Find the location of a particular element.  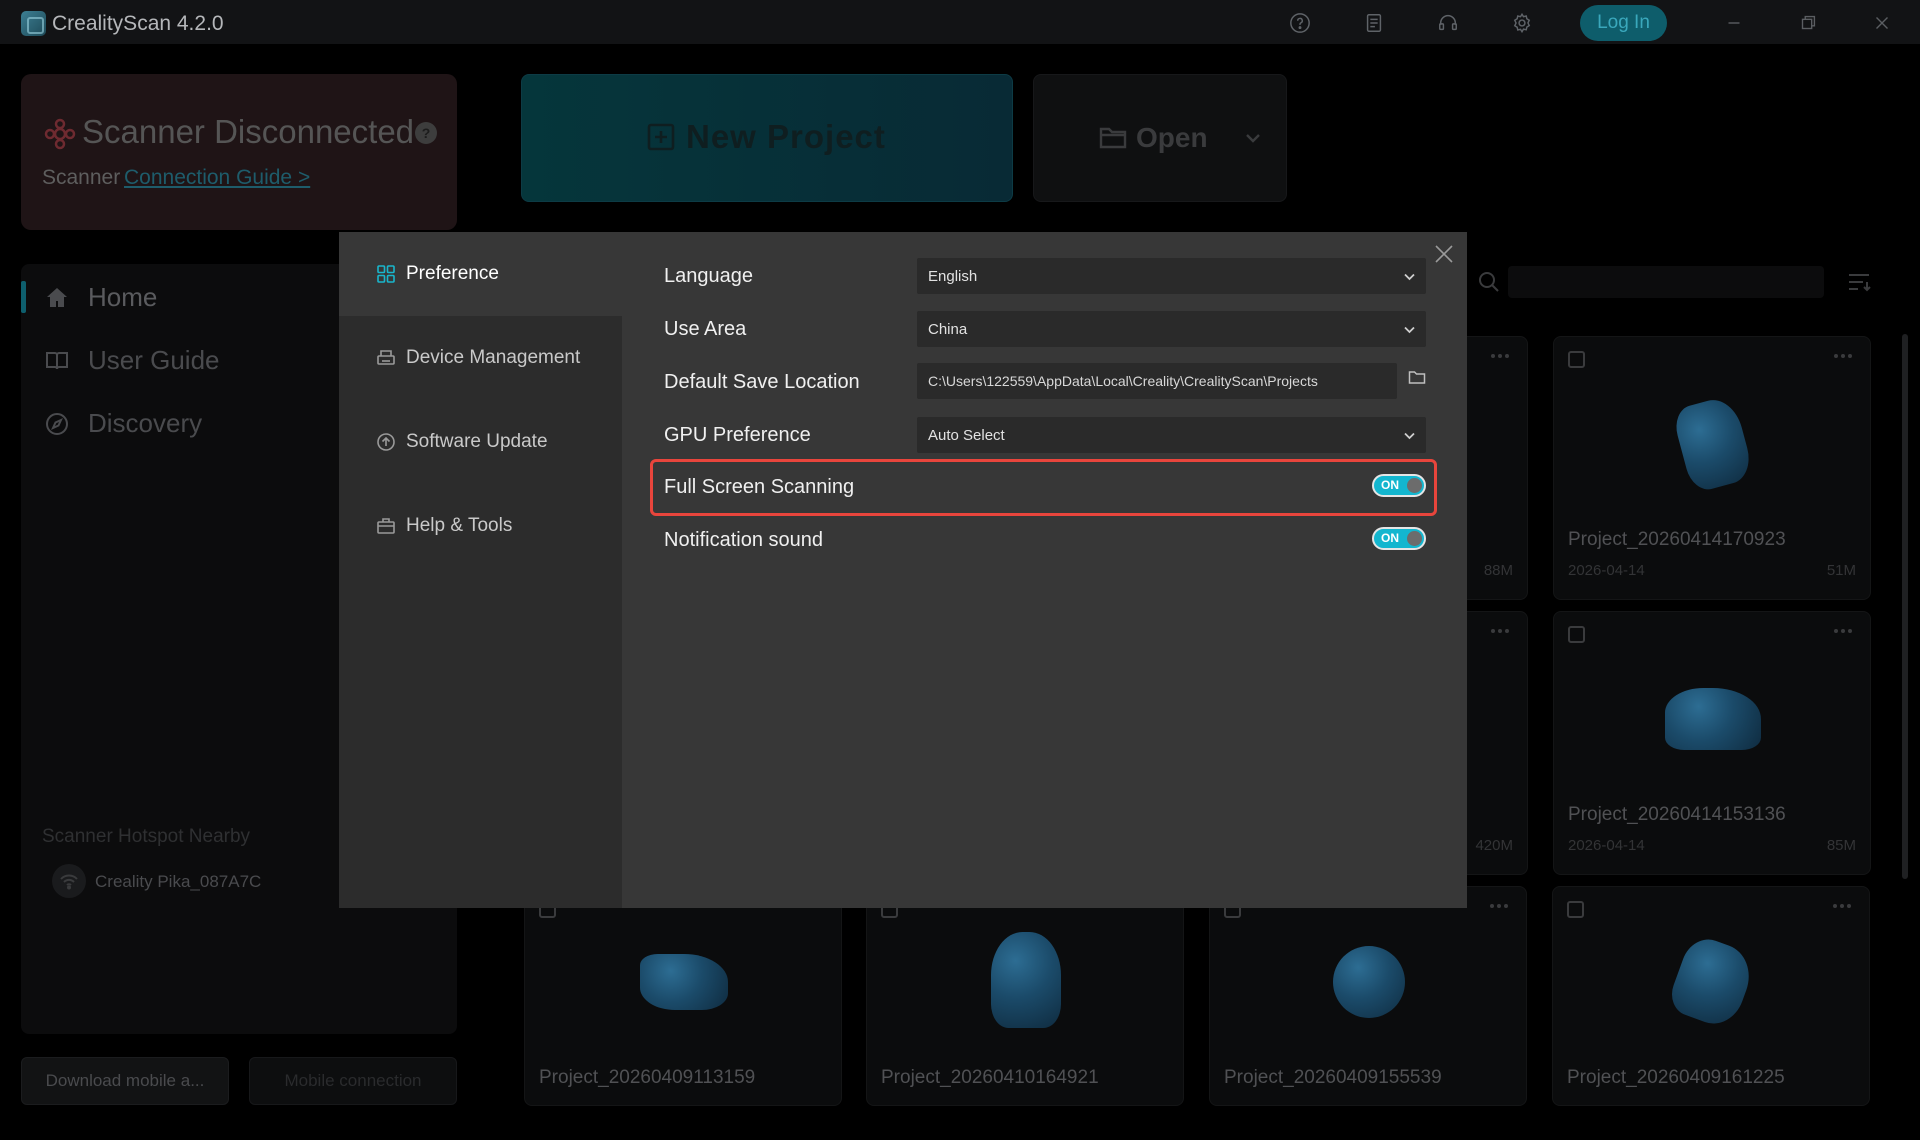

connection-guide-link: Connection Guide > is located at coordinates (217, 178).